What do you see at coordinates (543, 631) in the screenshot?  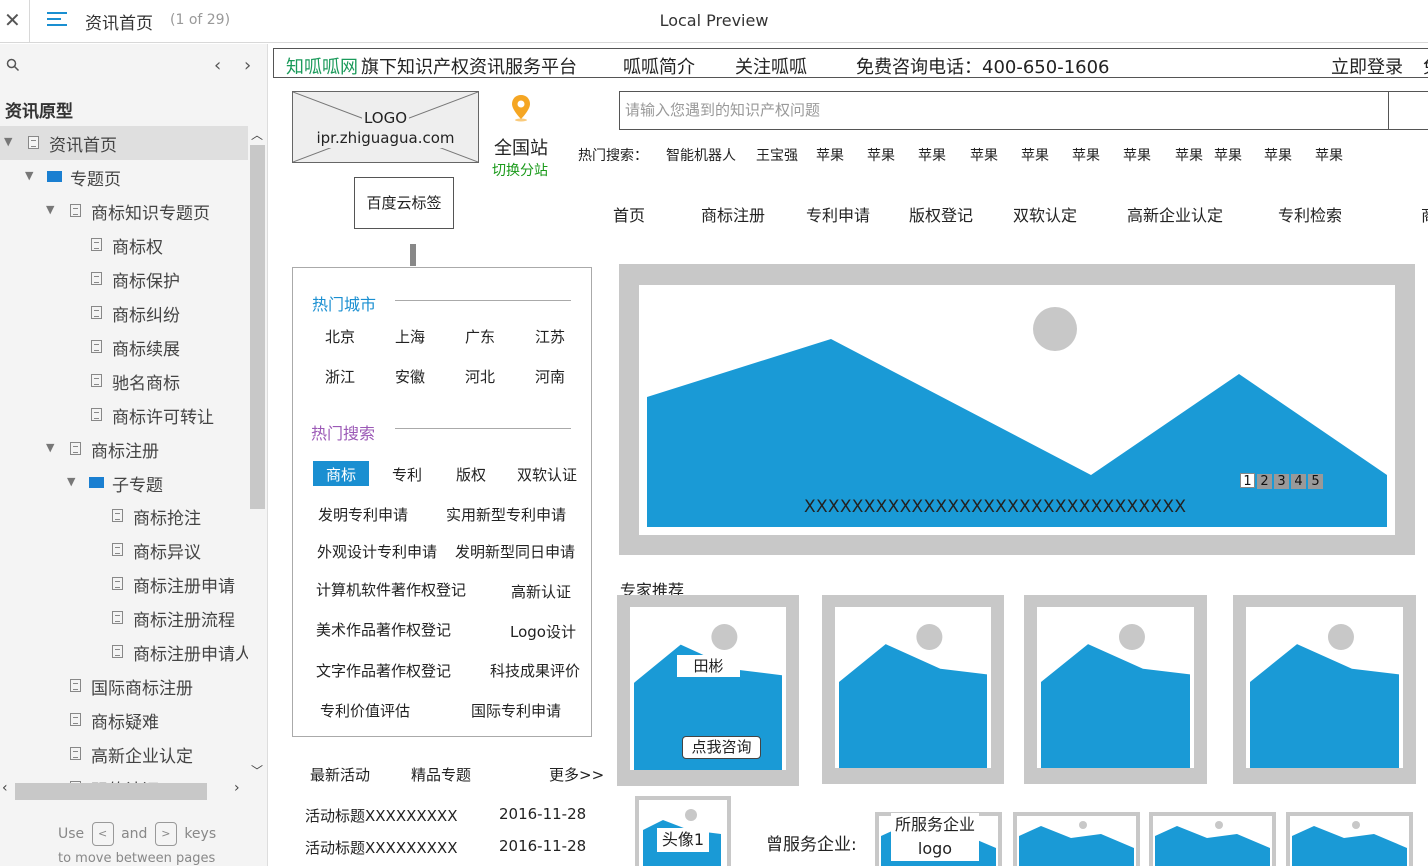 I see `search-link: Logo设计` at bounding box center [543, 631].